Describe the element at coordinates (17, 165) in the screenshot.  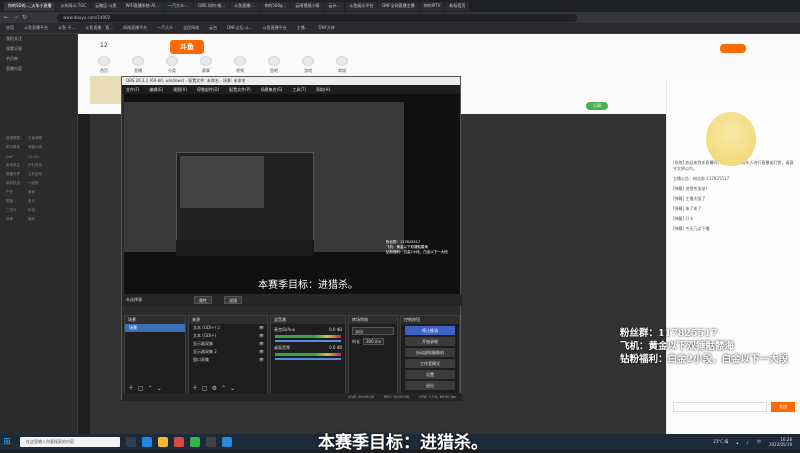
I see `category-link: 绝地求生` at that location.